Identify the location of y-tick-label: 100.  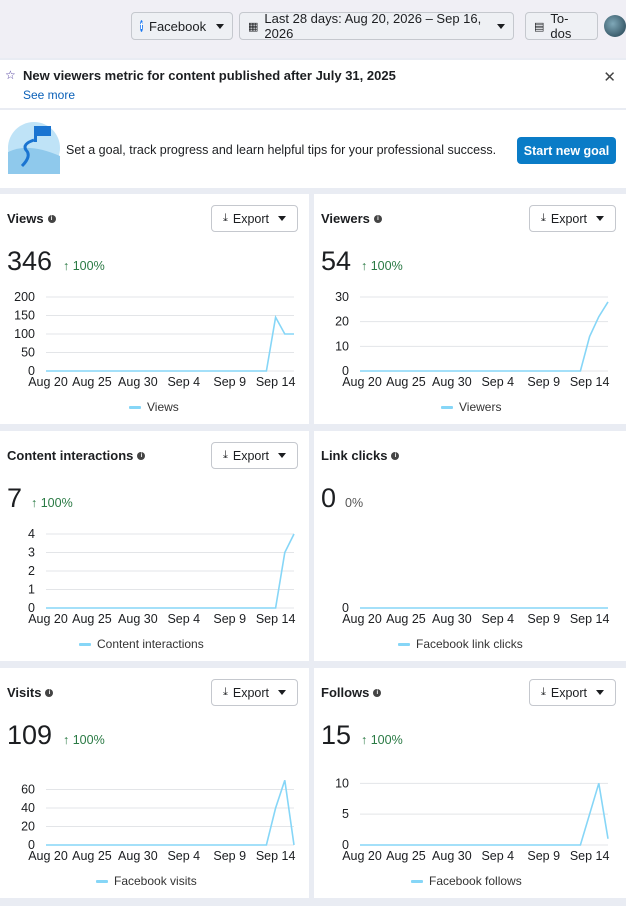
(24, 334).